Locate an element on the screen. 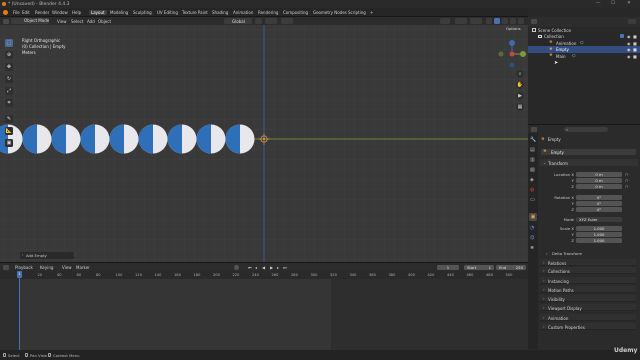 The height and width of the screenshot is (360, 640). props-editor-icon is located at coordinates (534, 129).